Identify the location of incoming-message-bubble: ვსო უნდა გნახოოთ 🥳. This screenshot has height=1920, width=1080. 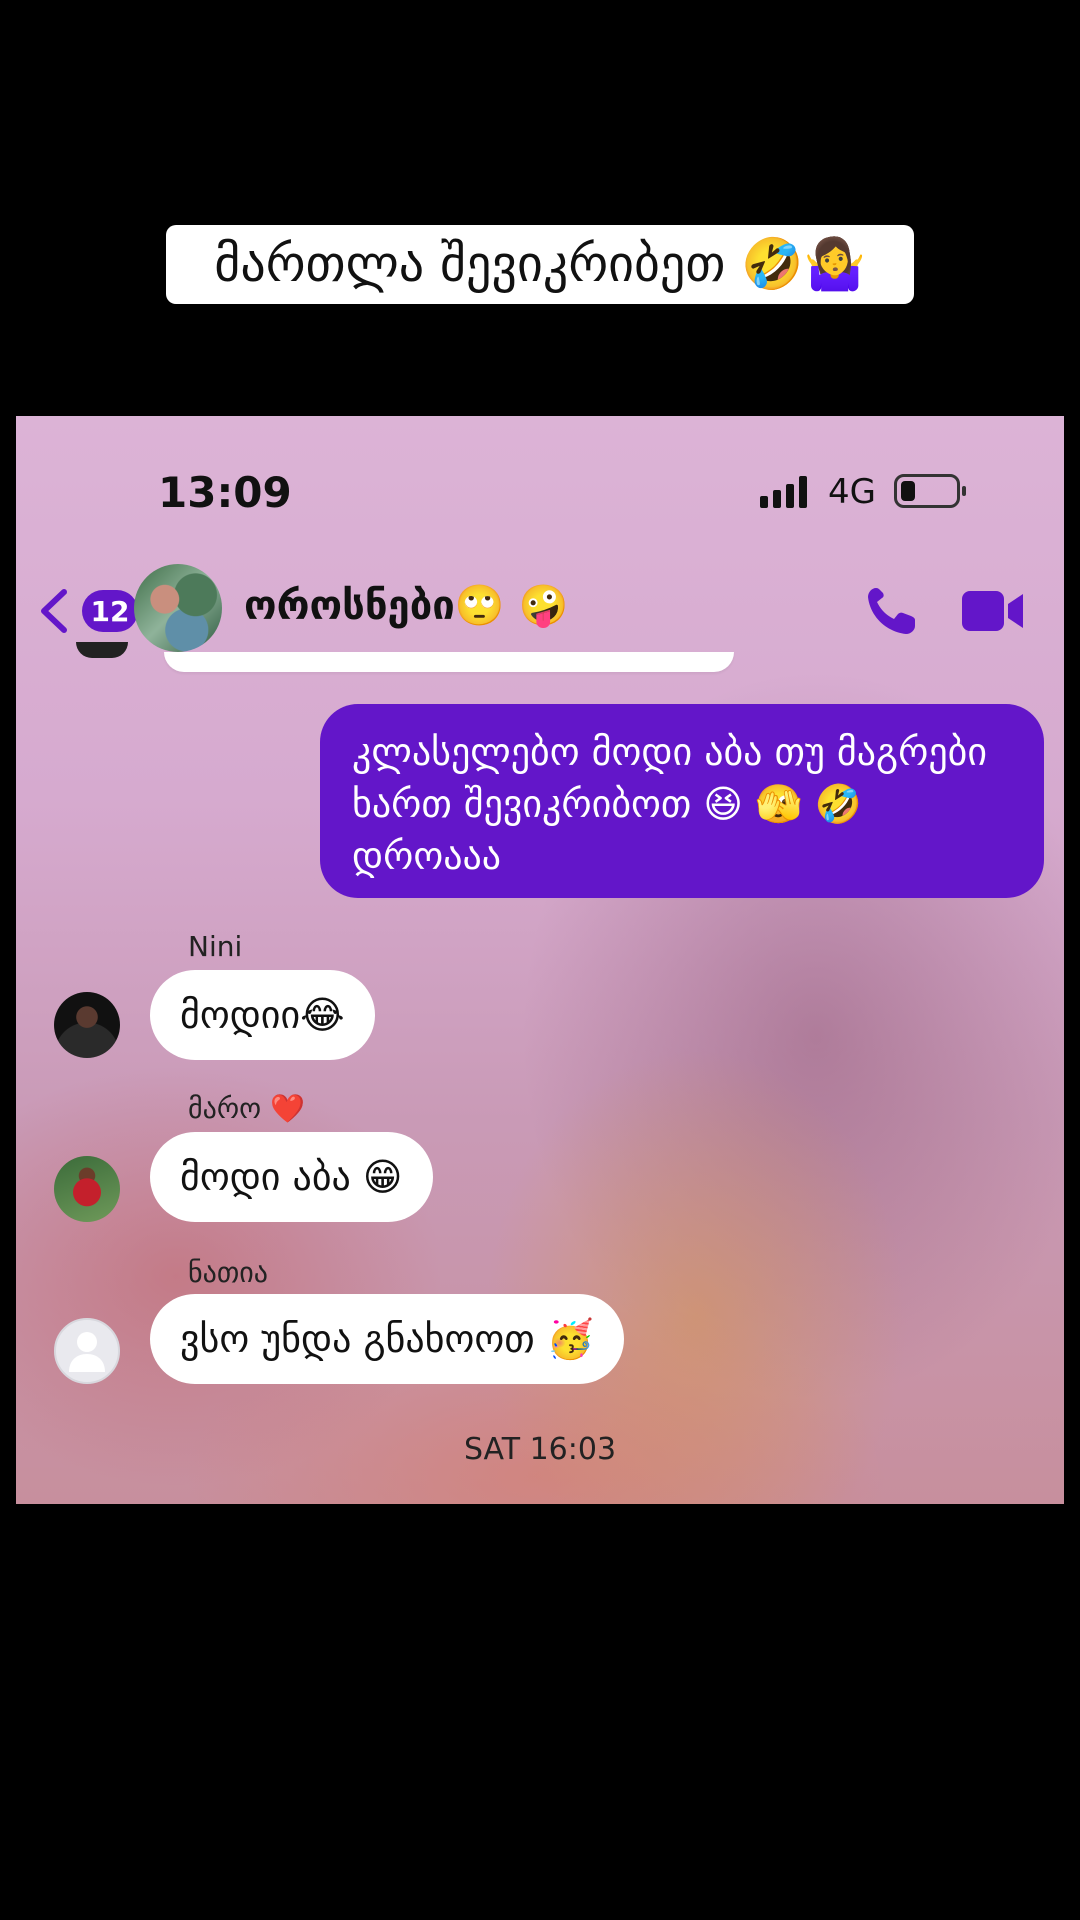
(387, 1339).